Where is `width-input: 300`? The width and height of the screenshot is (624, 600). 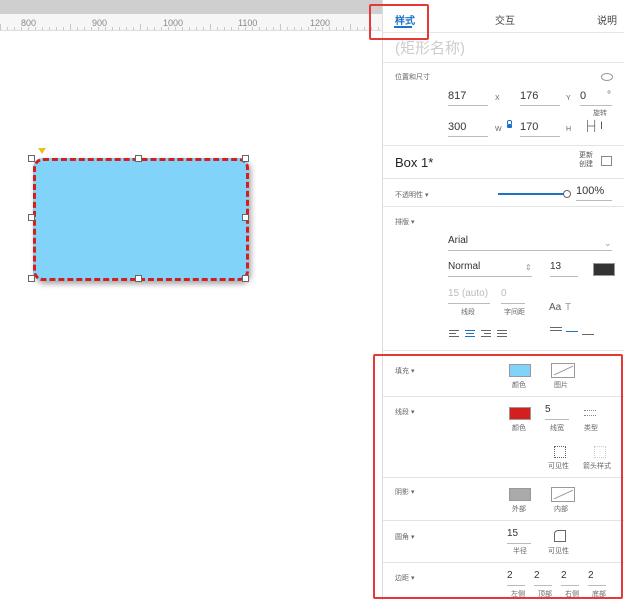
width-input: 300 is located at coordinates (468, 129).